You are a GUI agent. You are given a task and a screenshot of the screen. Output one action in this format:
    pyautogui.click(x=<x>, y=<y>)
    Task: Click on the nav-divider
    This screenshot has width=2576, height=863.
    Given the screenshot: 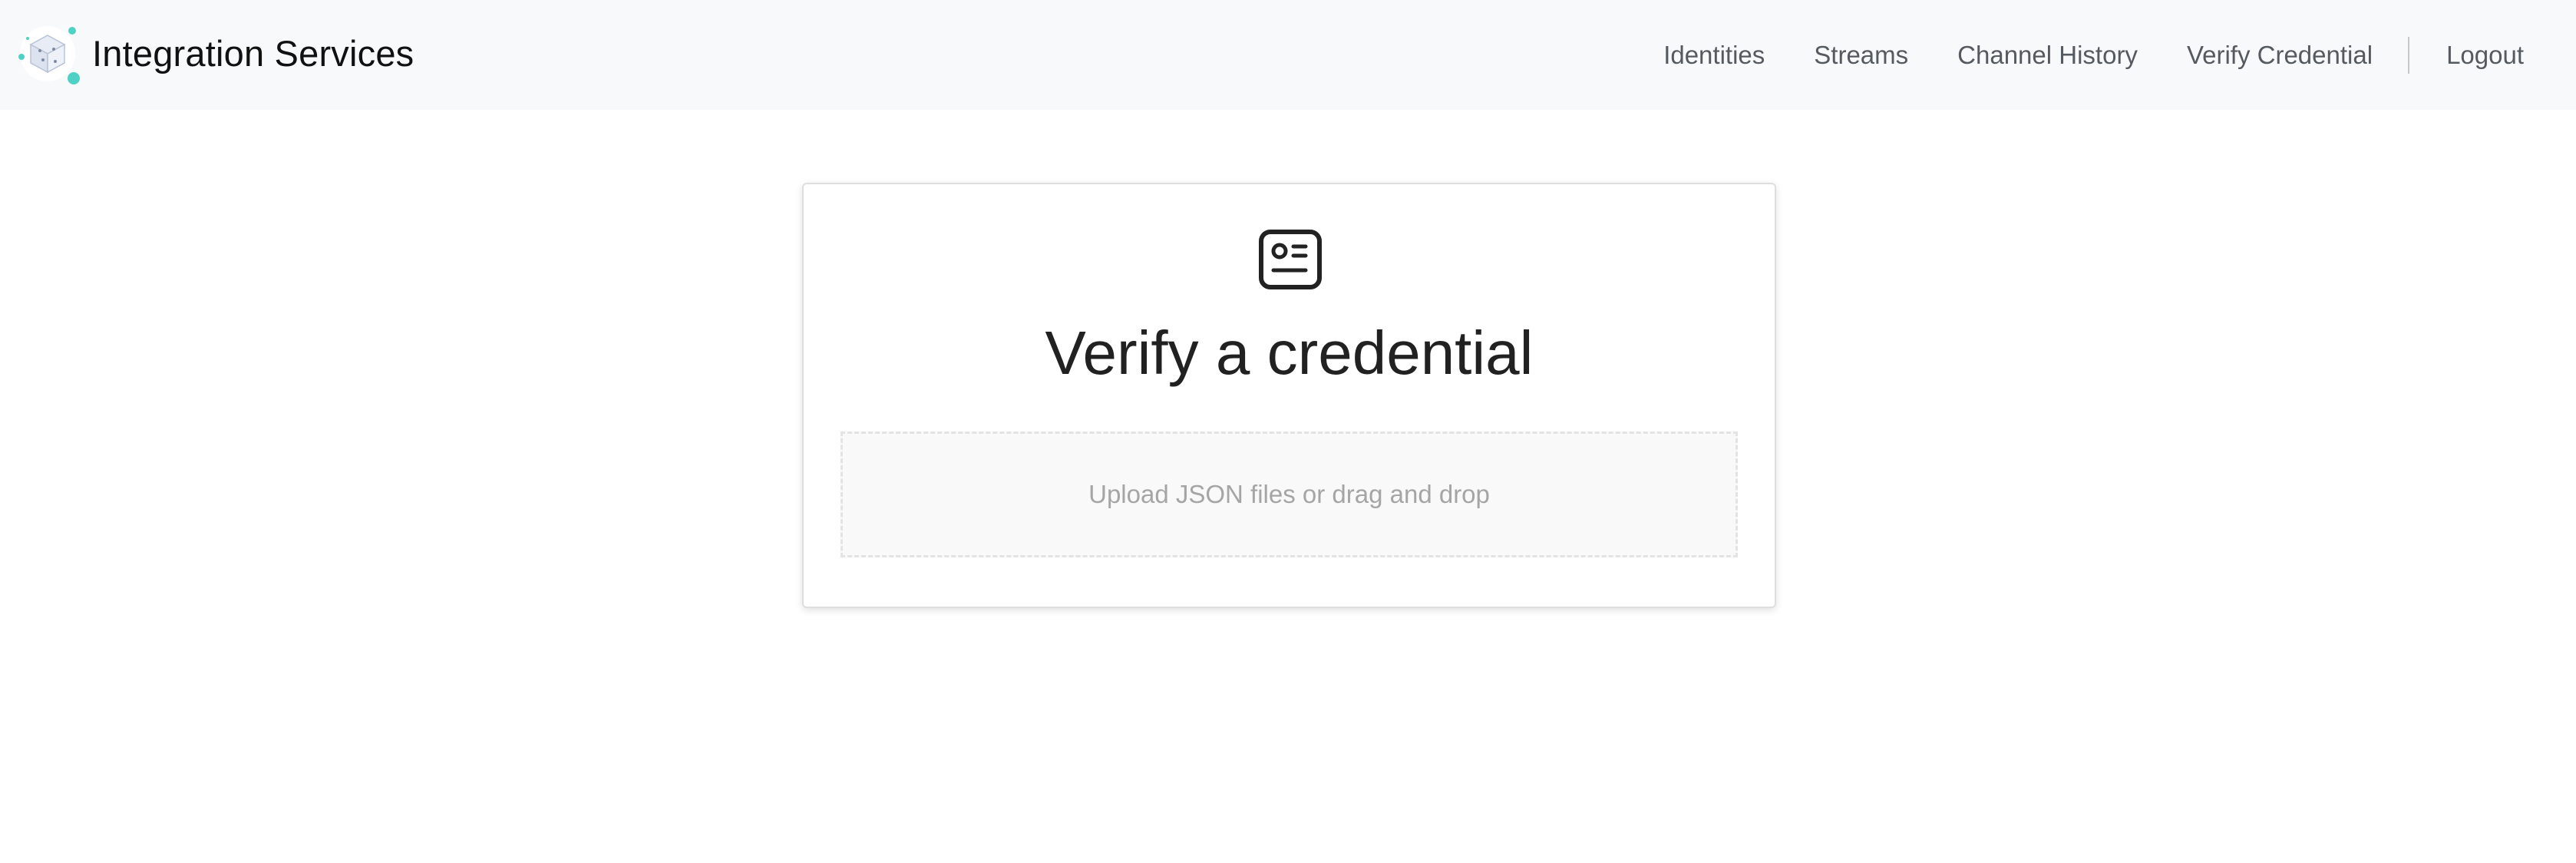 What is the action you would take?
    pyautogui.click(x=2409, y=55)
    